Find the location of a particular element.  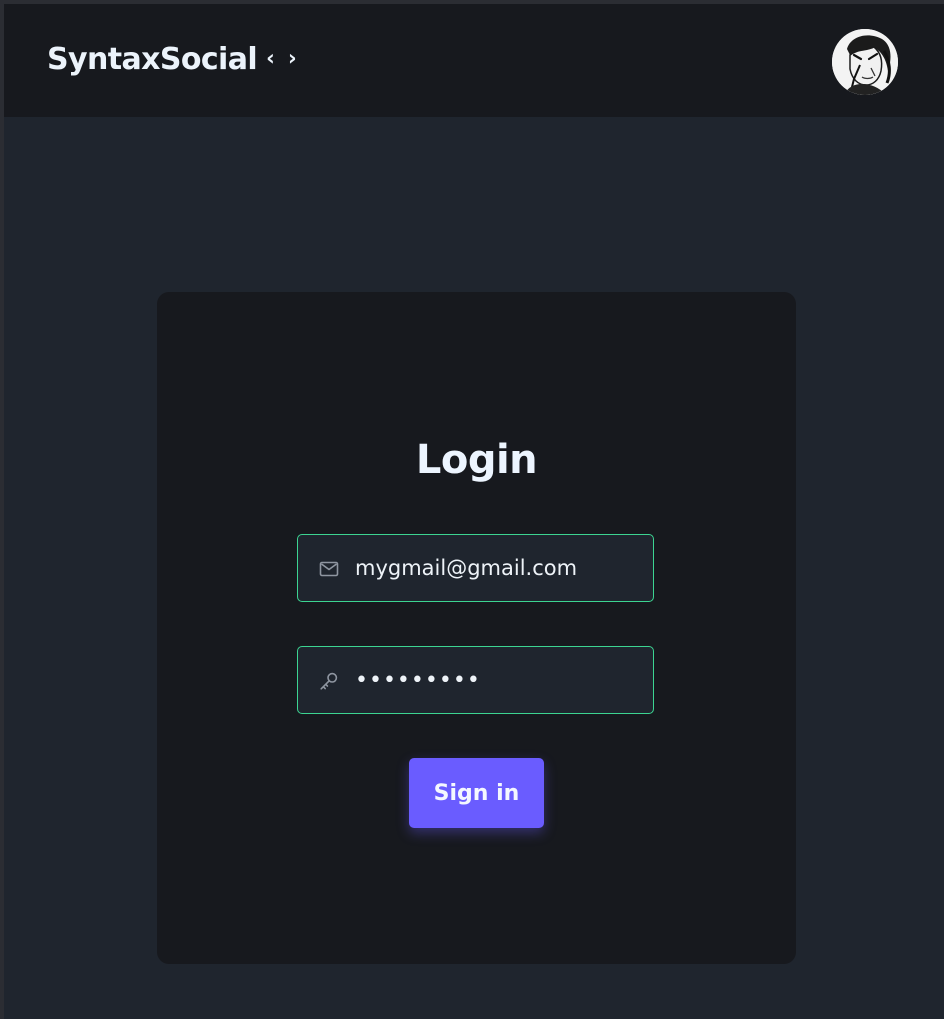

mail-icon is located at coordinates (329, 569).